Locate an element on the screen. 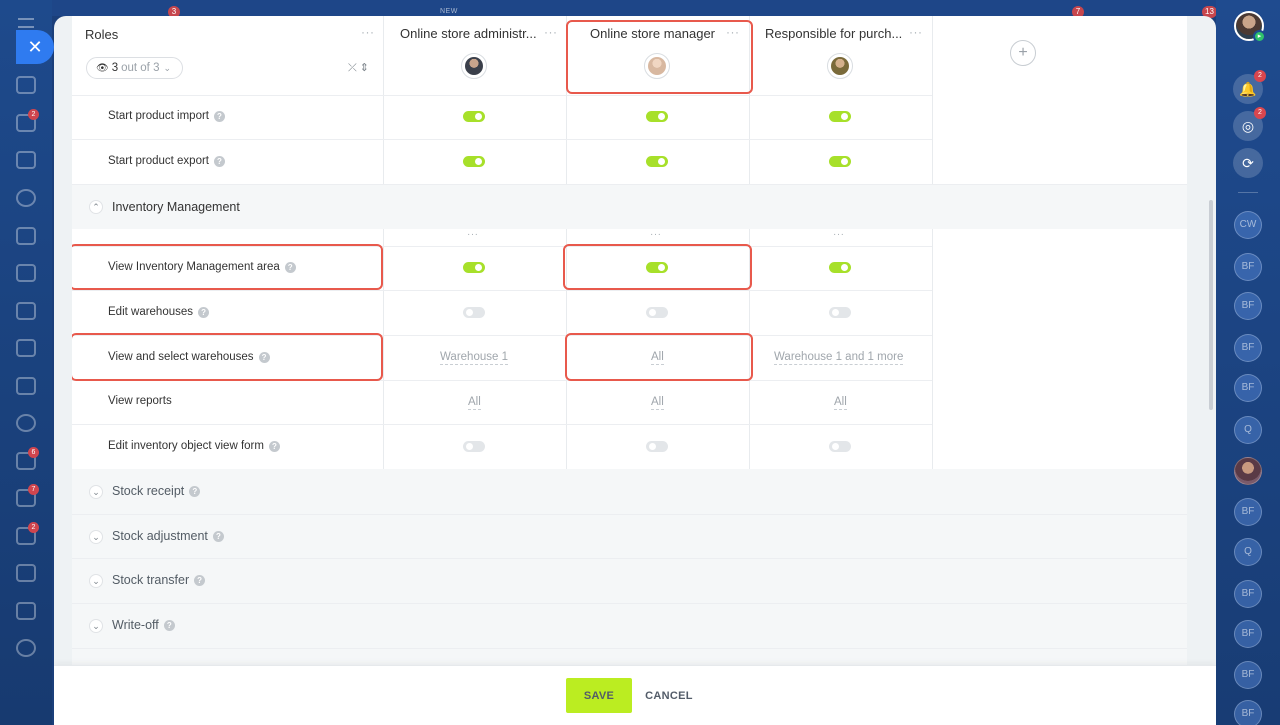  messenger-button: ⟳ is located at coordinates (1248, 163).